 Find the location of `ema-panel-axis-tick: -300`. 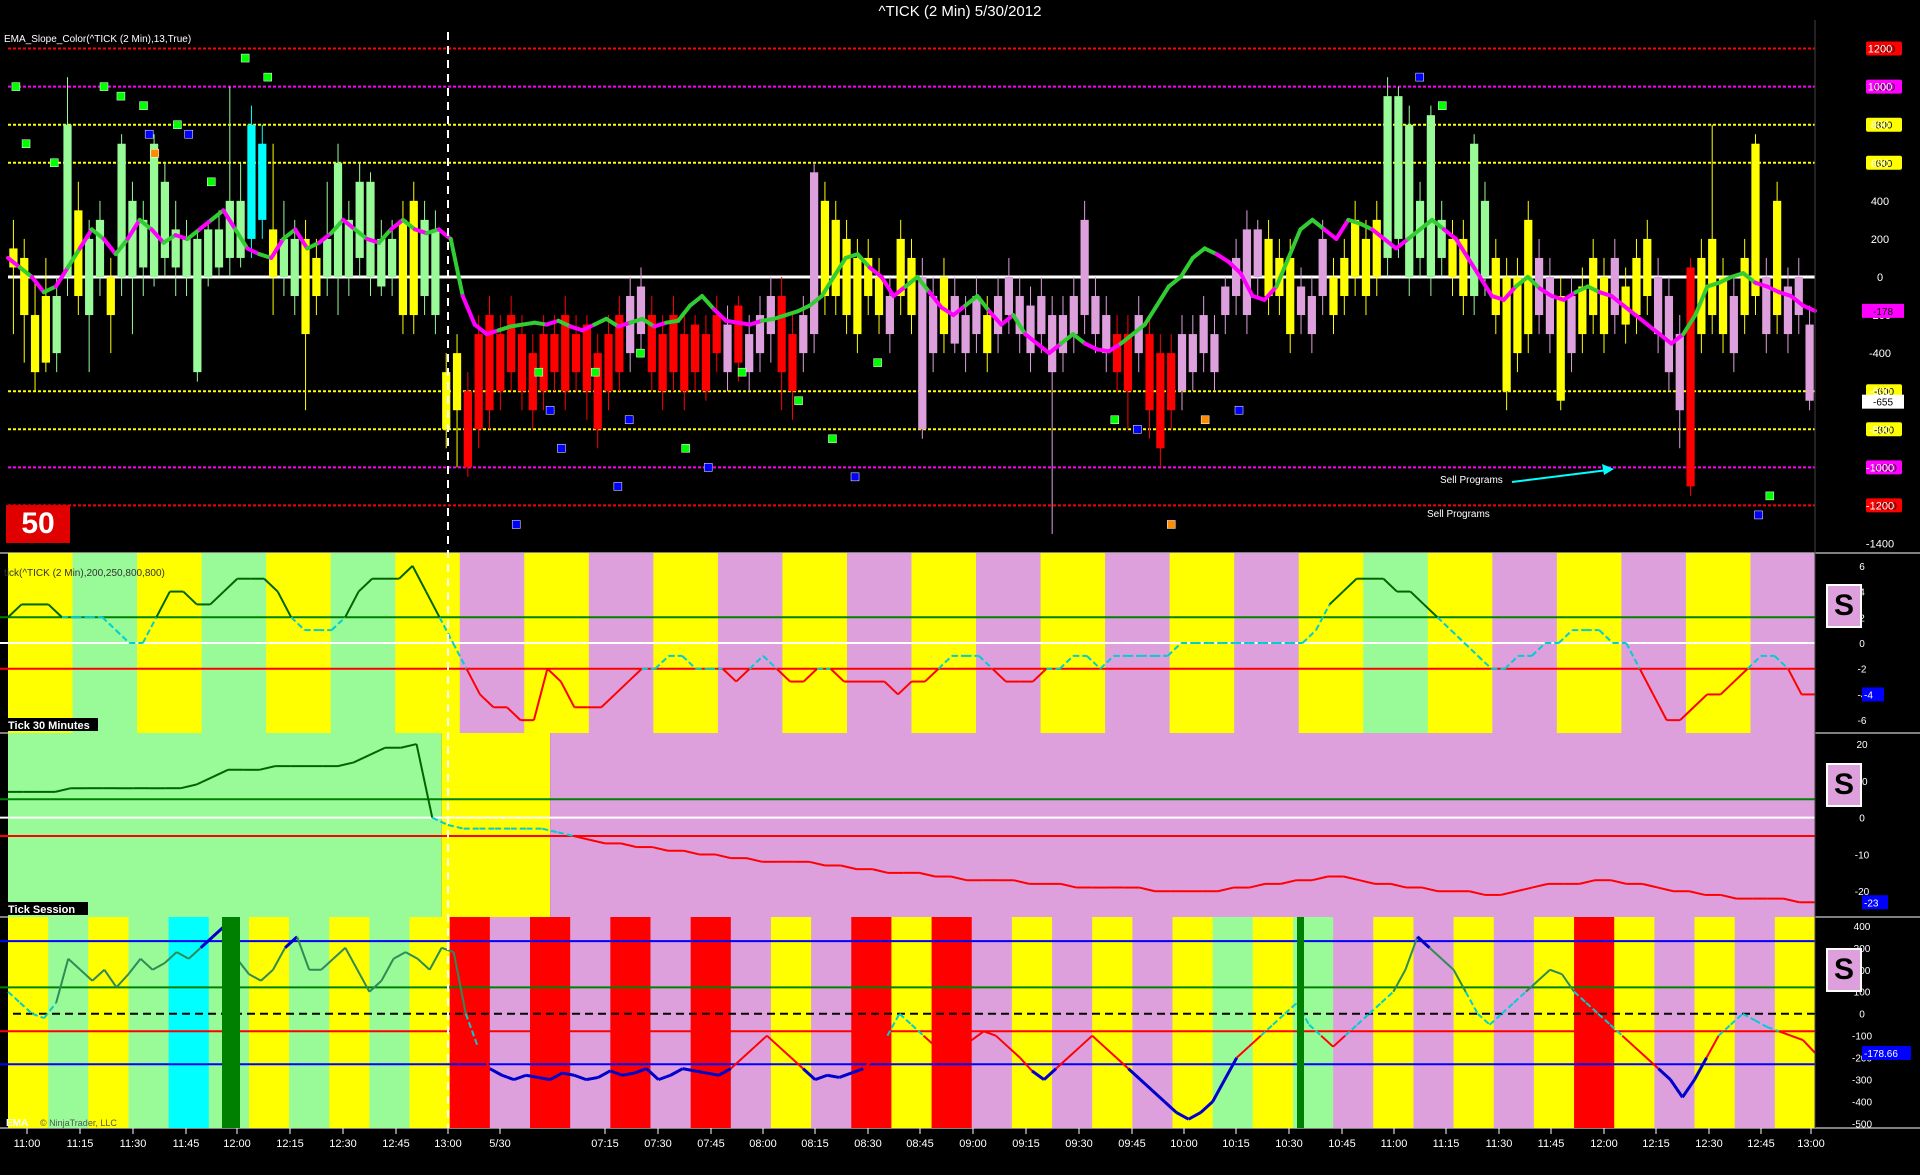

ema-panel-axis-tick: -300 is located at coordinates (1862, 1081).